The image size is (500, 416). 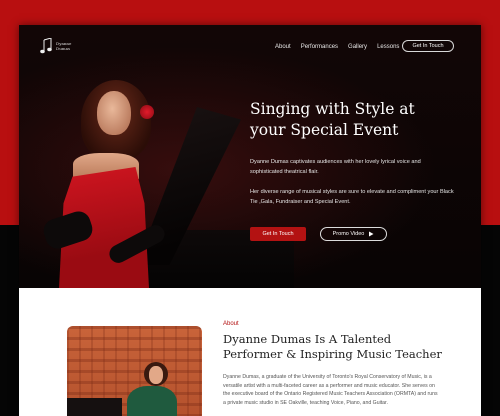 I want to click on about-singer-dress-image, so click(x=152, y=401).